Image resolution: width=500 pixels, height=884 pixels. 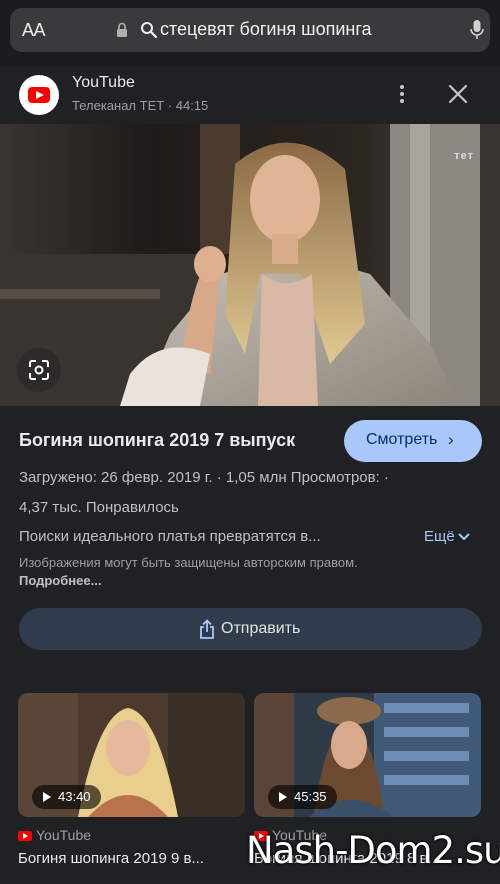 I want to click on share-label: Отправить, so click(x=261, y=628).